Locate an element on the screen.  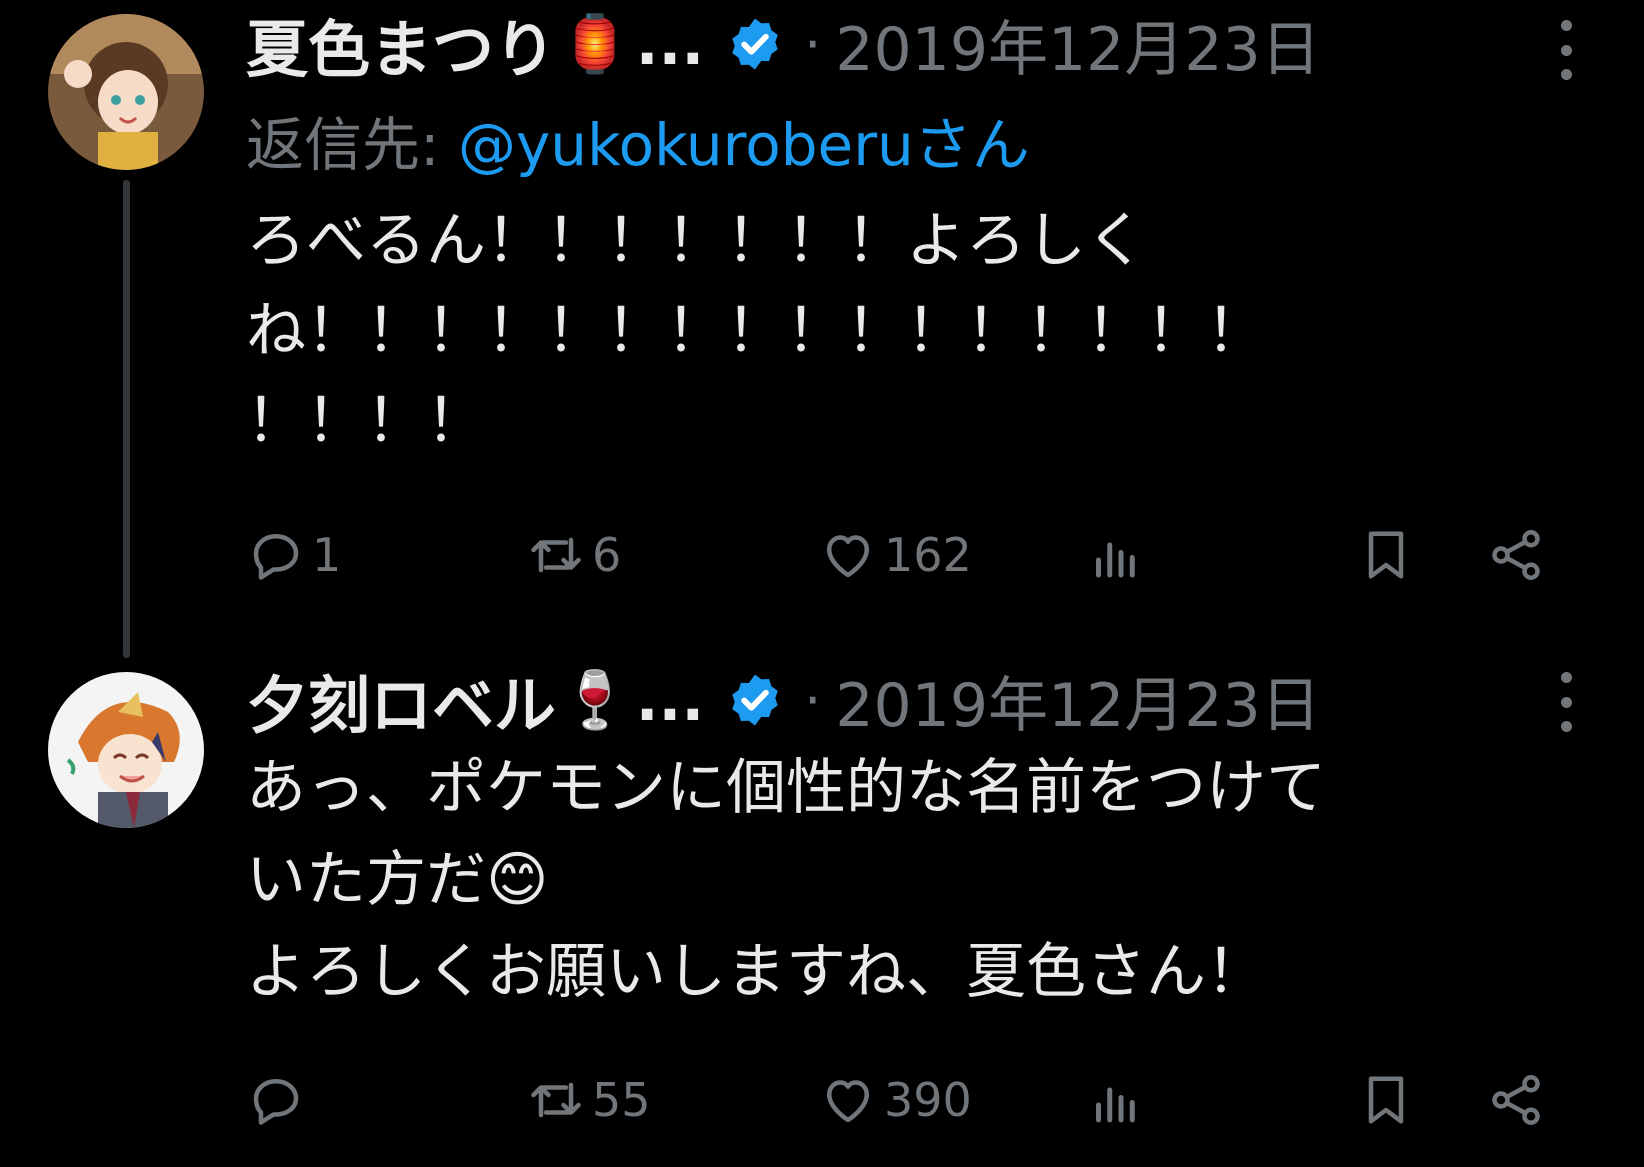
reply-count: 1 is located at coordinates (327, 555).